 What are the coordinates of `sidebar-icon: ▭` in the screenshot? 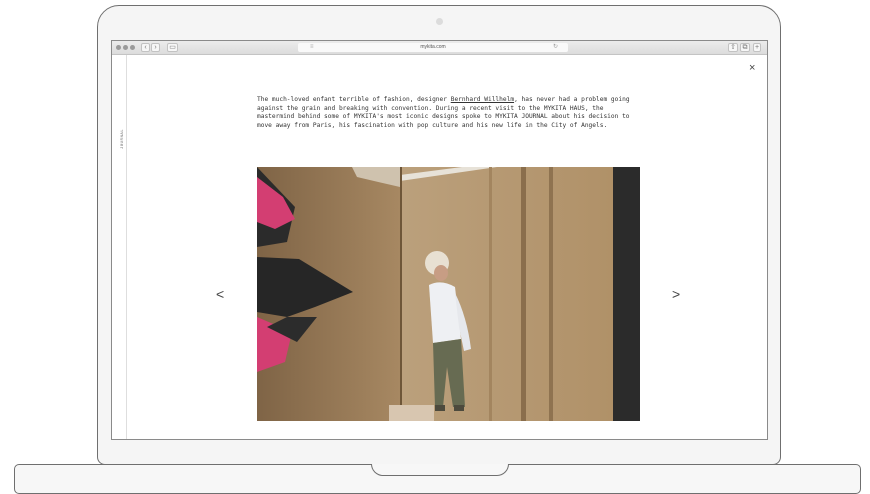 It's located at (172, 47).